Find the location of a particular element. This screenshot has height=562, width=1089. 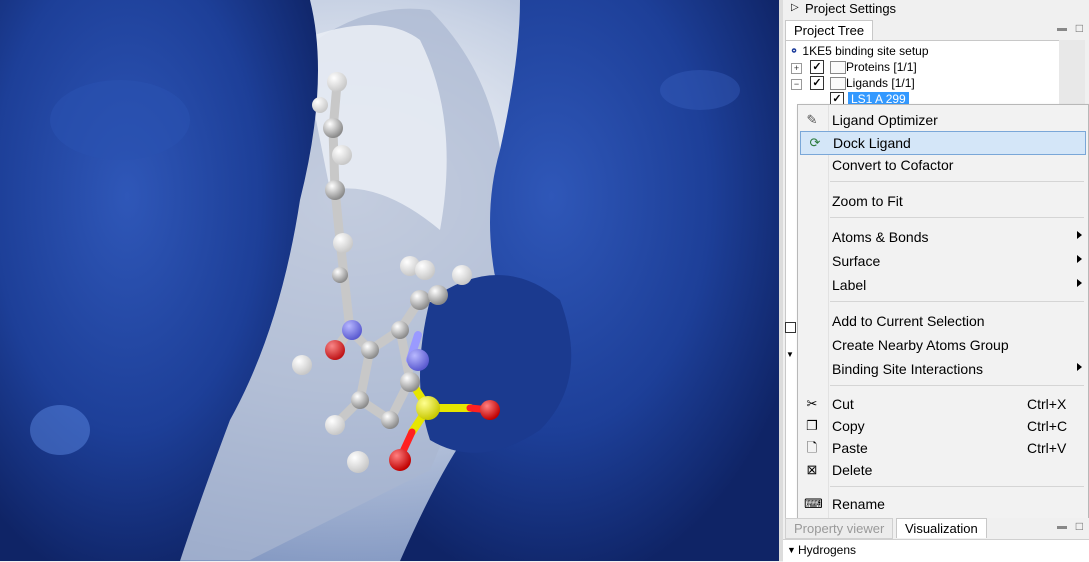

menu-label: Atoms & Bonds is located at coordinates (880, 237).